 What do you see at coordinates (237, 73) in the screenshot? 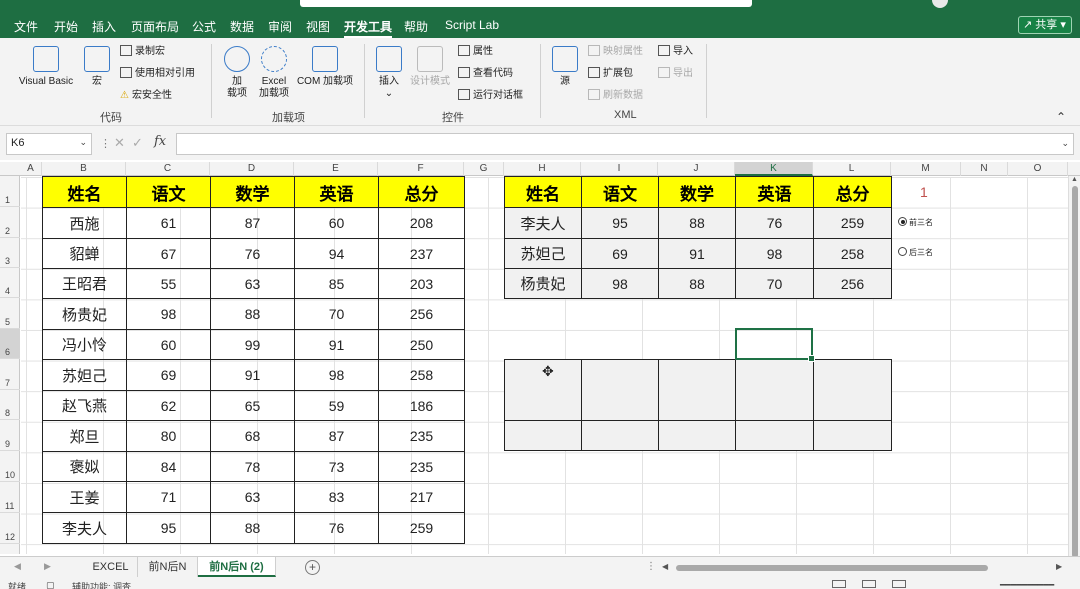
I see `addins-button: 加 载项` at bounding box center [237, 73].